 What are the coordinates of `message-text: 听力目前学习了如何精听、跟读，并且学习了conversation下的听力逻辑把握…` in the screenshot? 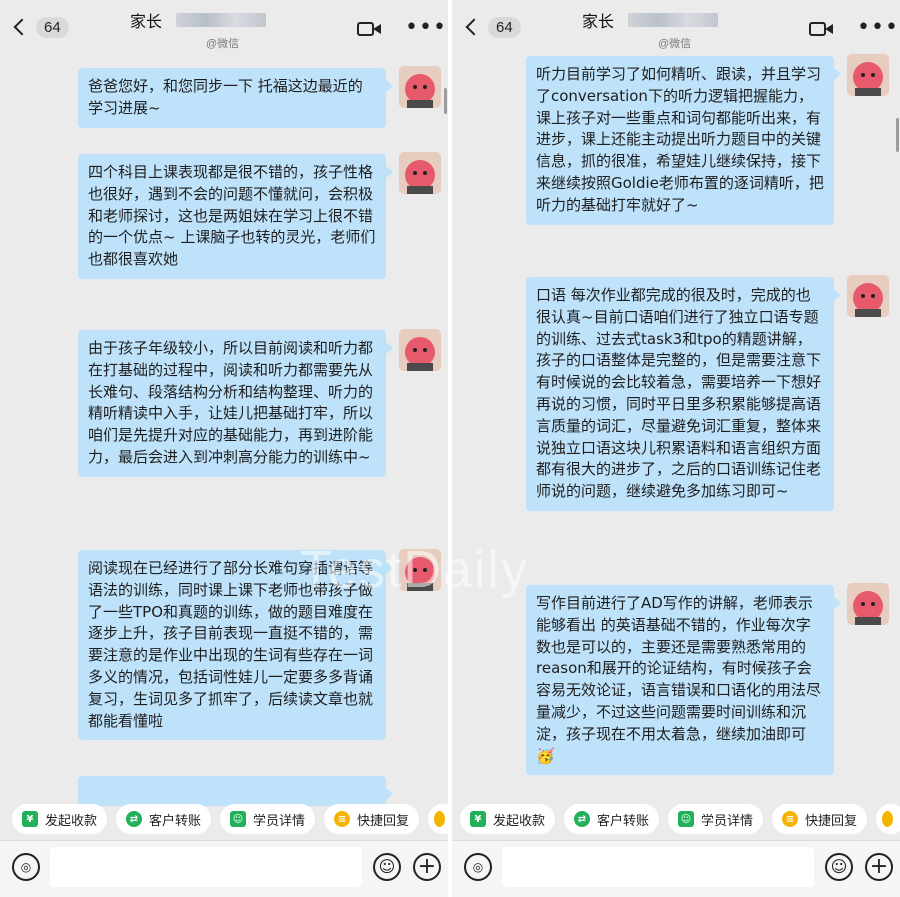 It's located at (680, 139).